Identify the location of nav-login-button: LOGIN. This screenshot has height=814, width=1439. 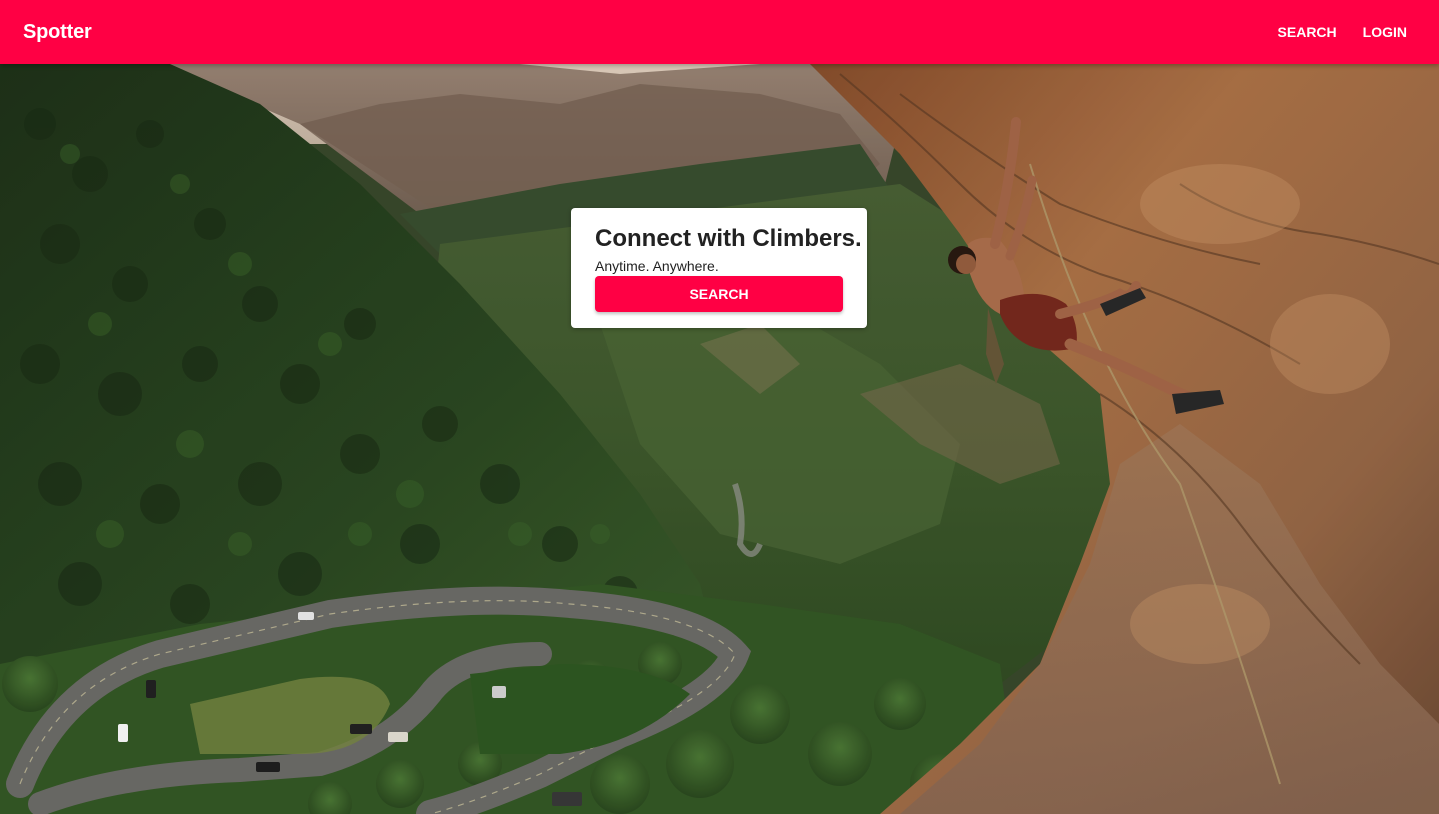
(1385, 32).